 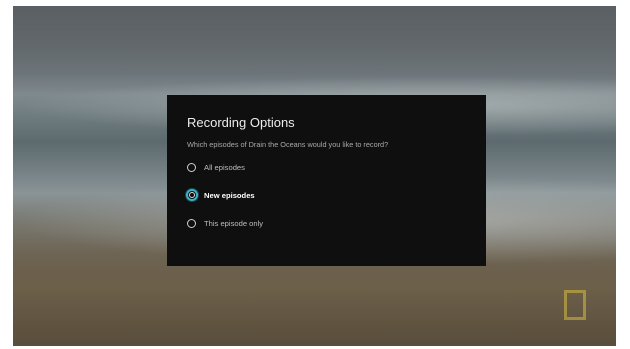 What do you see at coordinates (191, 195) in the screenshot?
I see `radio-selected-icon` at bounding box center [191, 195].